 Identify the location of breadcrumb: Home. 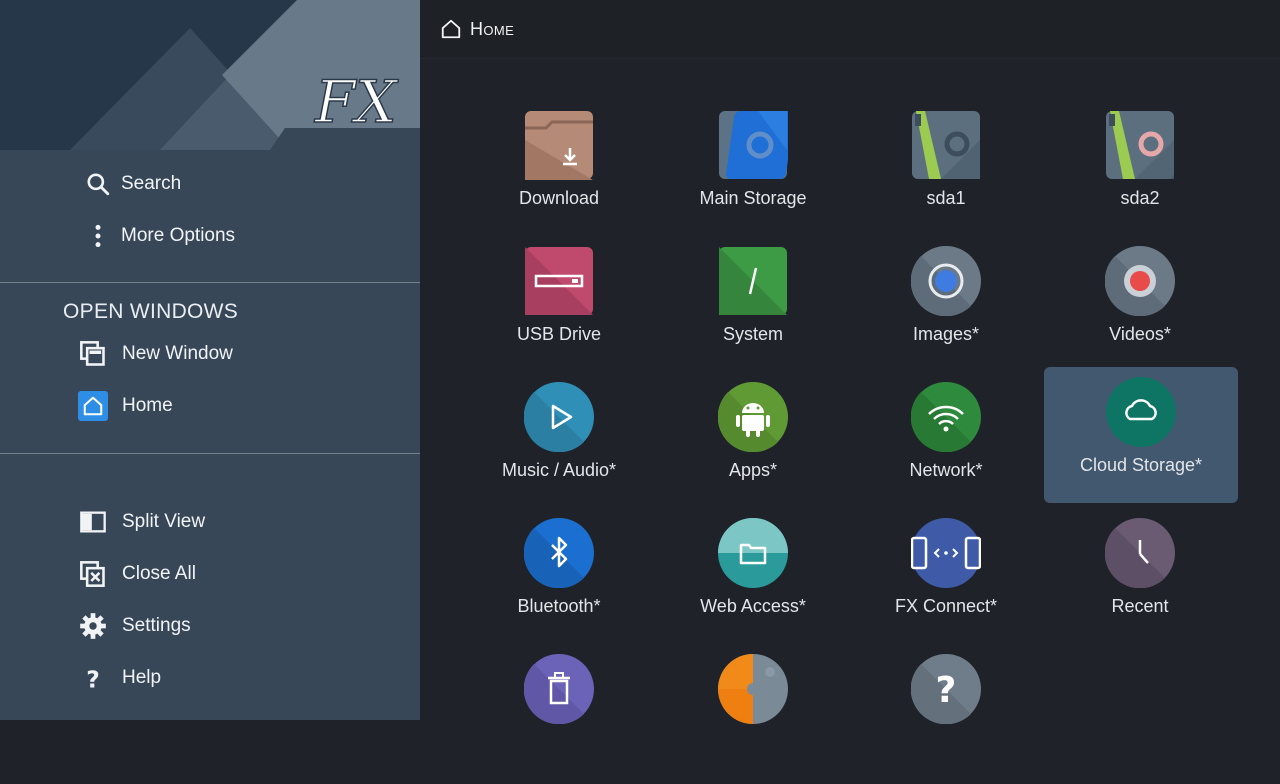
(477, 29).